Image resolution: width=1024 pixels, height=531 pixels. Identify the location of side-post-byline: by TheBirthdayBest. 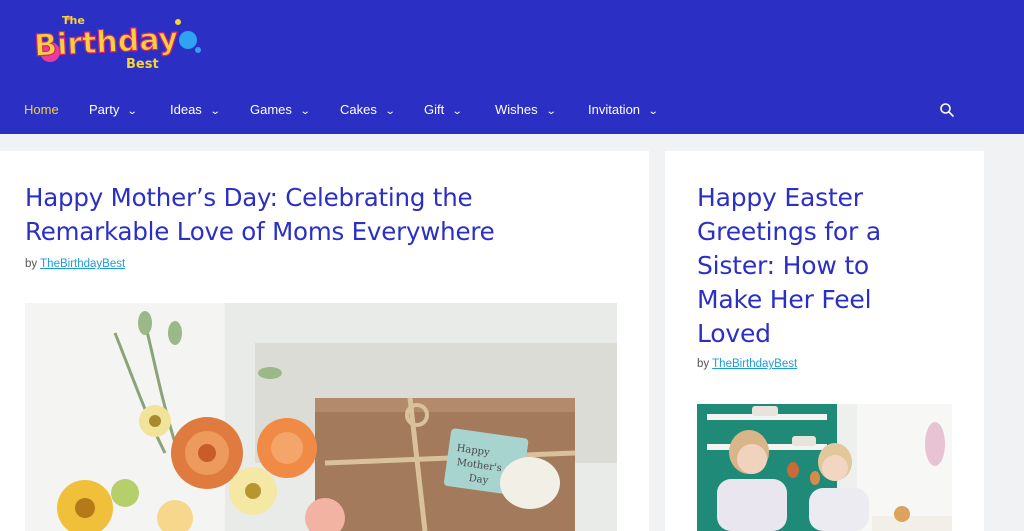
(747, 364).